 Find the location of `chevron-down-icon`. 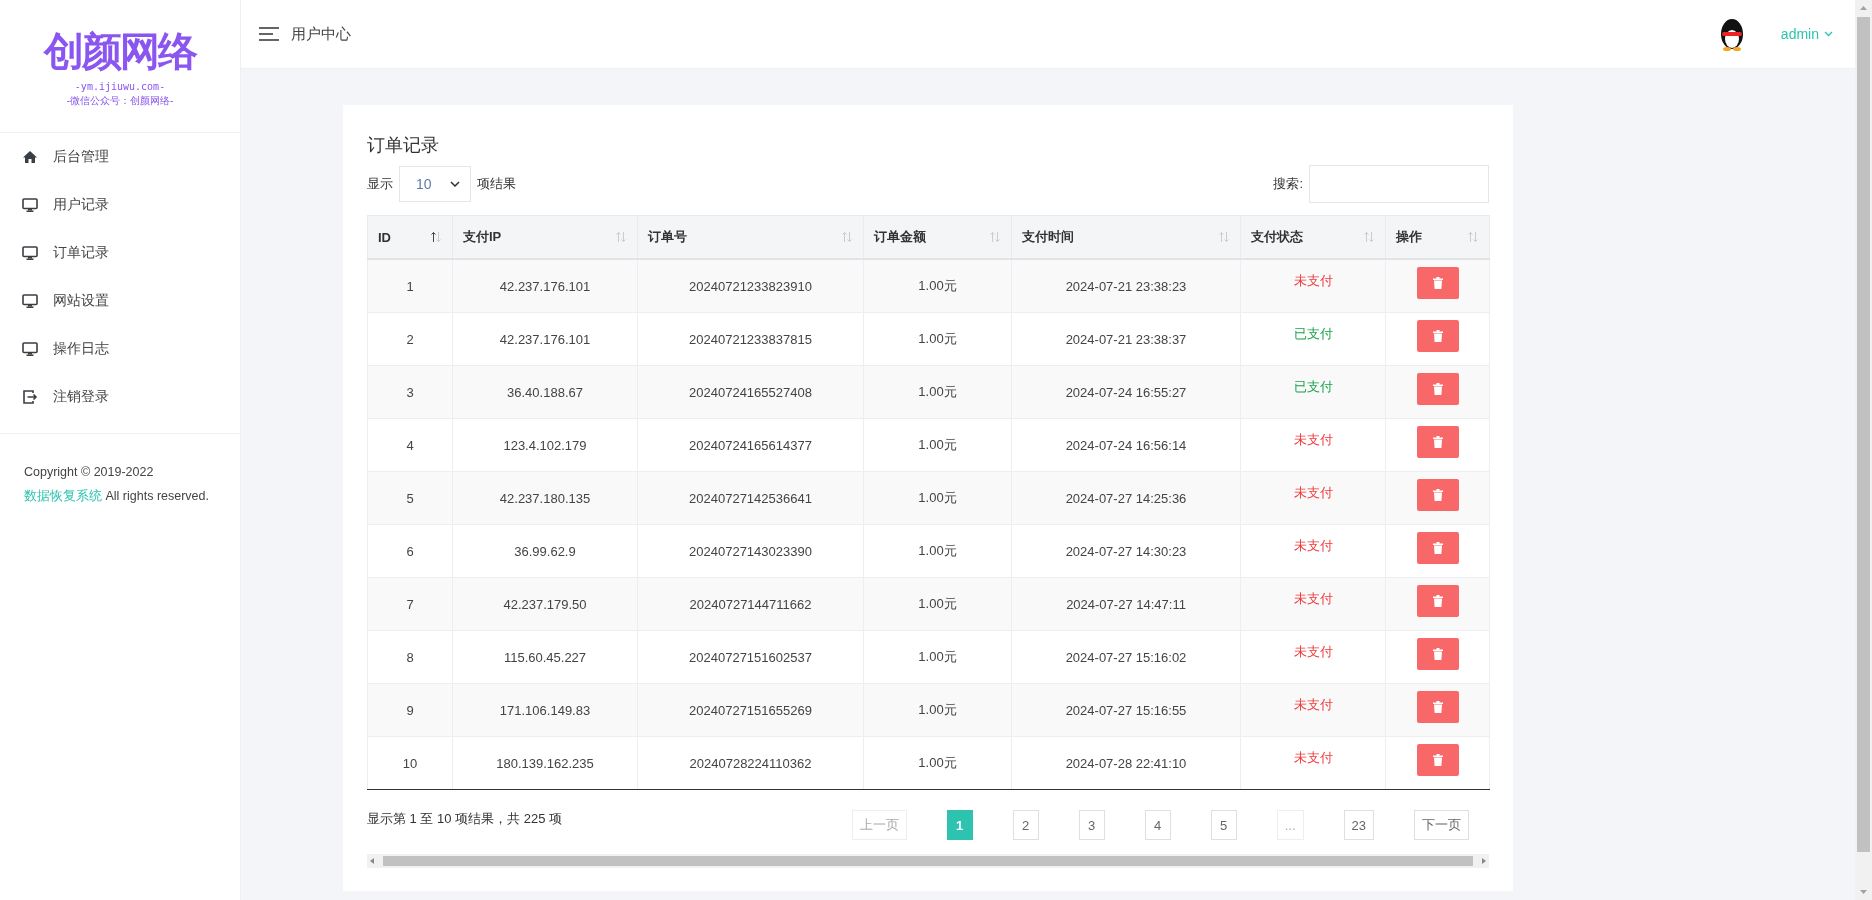

chevron-down-icon is located at coordinates (455, 184).